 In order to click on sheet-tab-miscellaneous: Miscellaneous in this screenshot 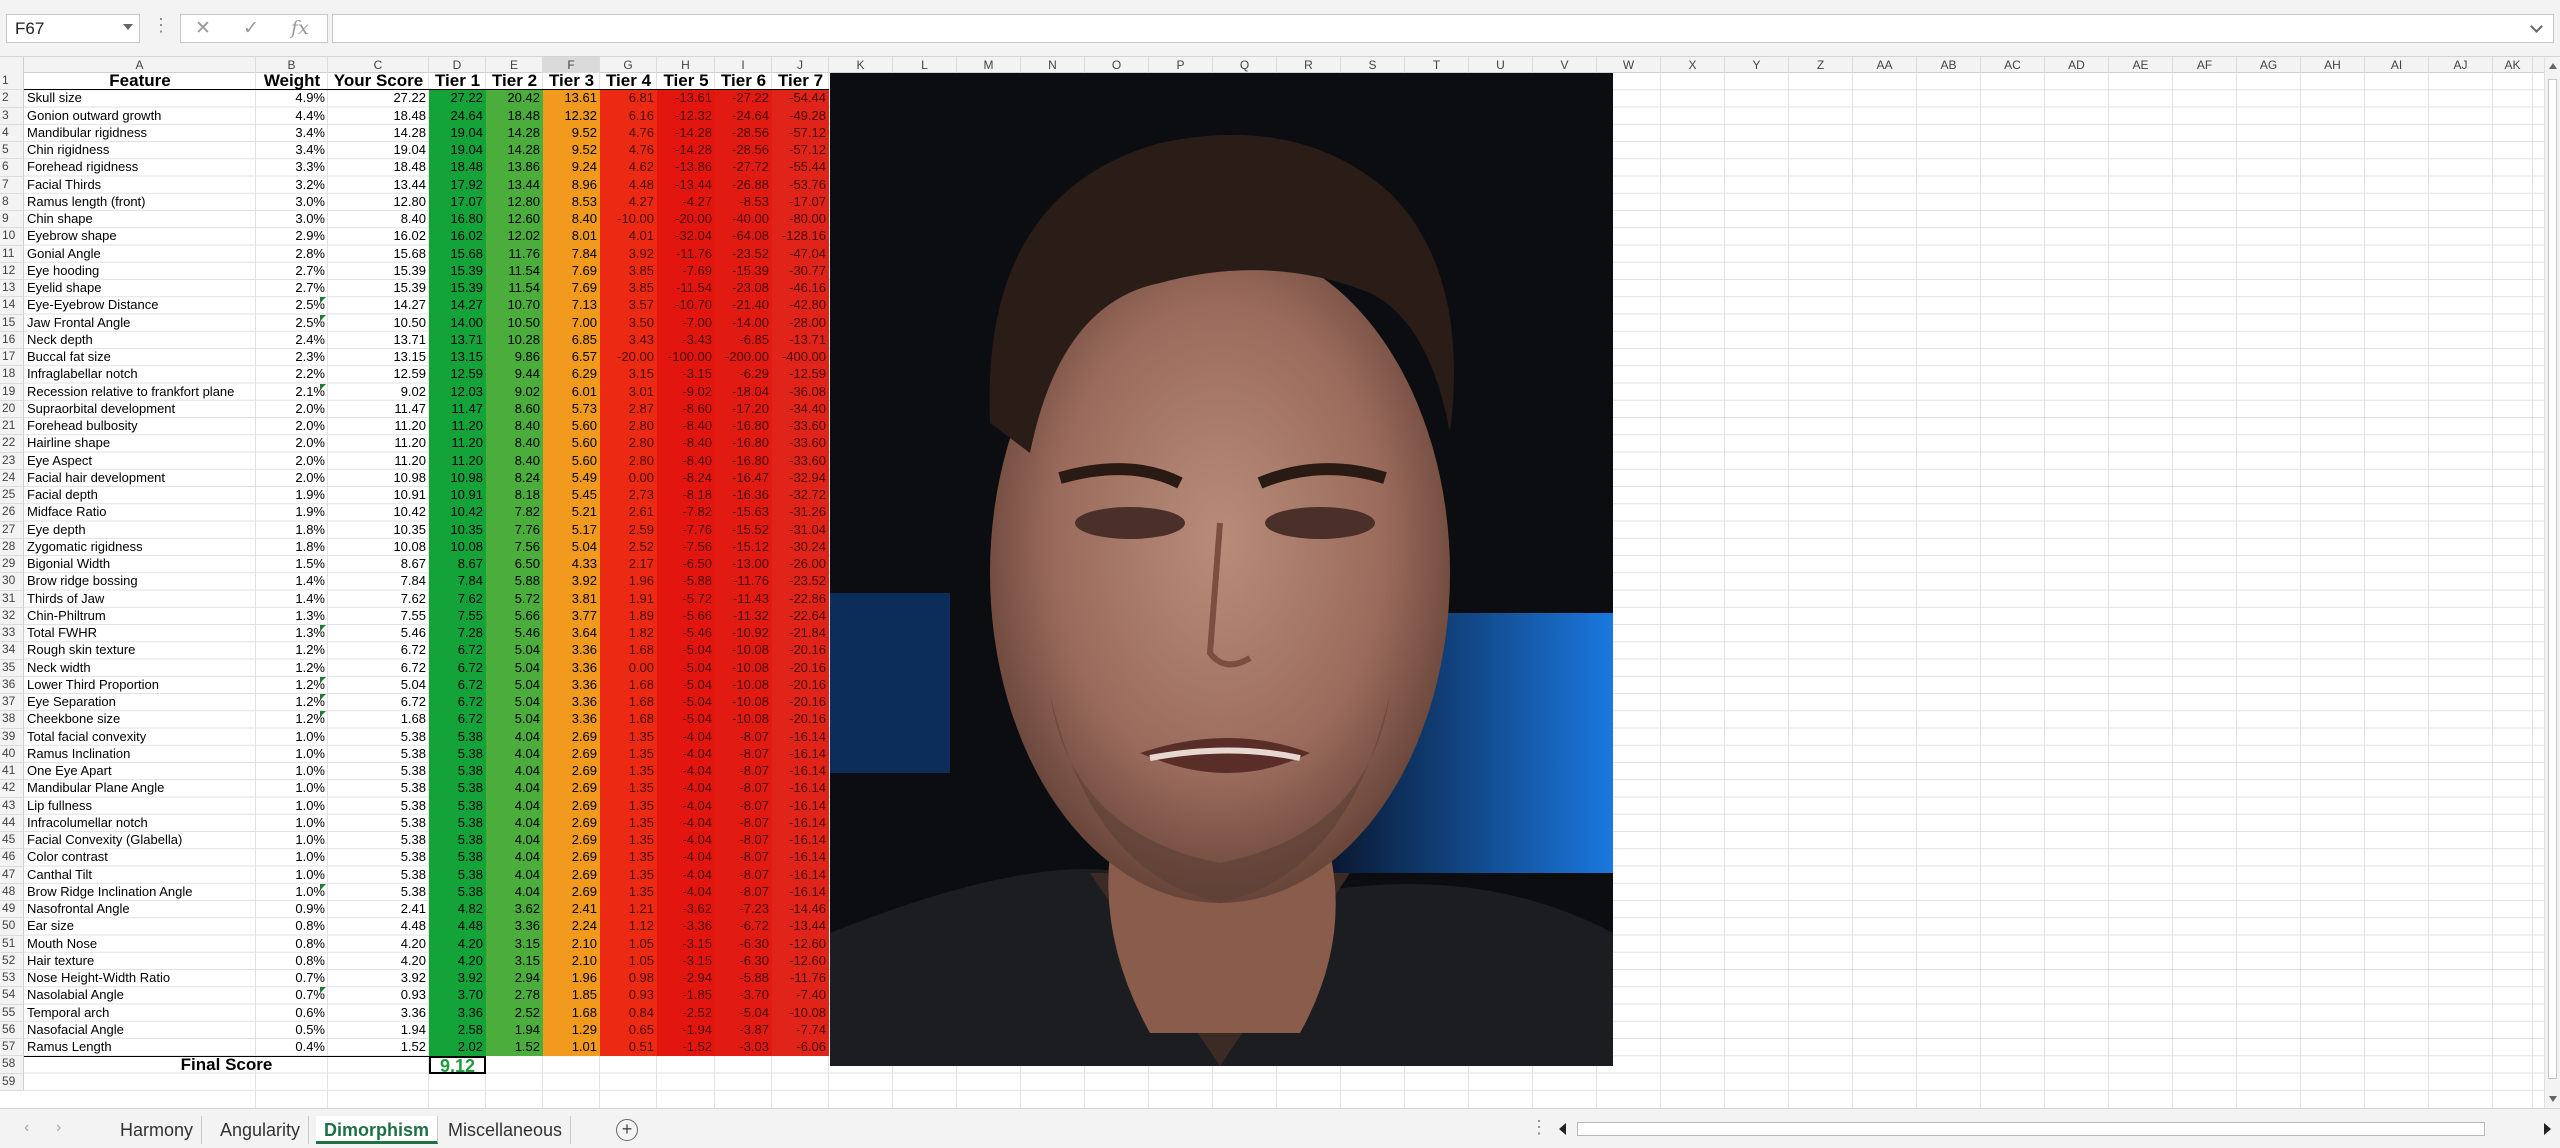, I will do `click(506, 1130)`.